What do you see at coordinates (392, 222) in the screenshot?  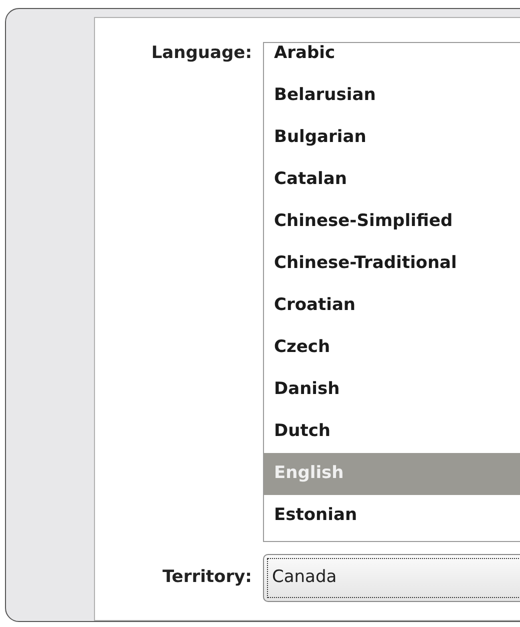 I see `language-item: Chinese-Simplified` at bounding box center [392, 222].